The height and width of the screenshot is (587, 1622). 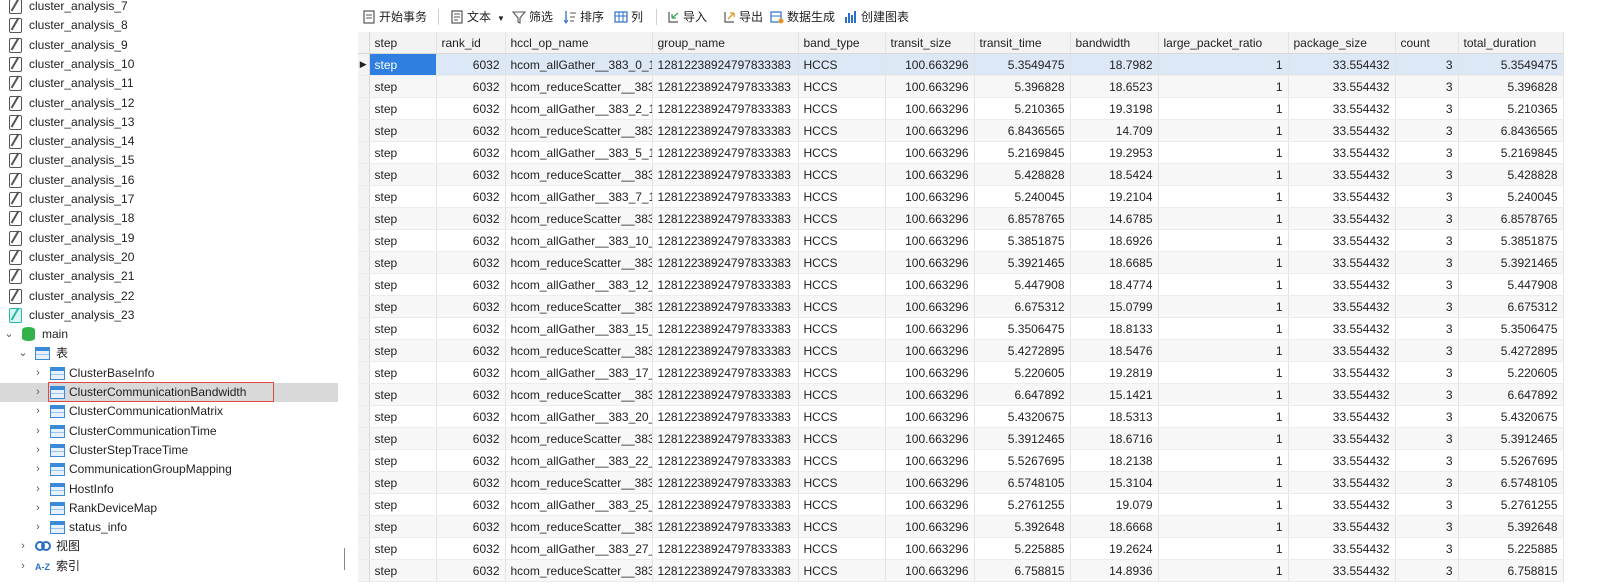 I want to click on cell-bandwidth: 15.3104, so click(x=1114, y=482).